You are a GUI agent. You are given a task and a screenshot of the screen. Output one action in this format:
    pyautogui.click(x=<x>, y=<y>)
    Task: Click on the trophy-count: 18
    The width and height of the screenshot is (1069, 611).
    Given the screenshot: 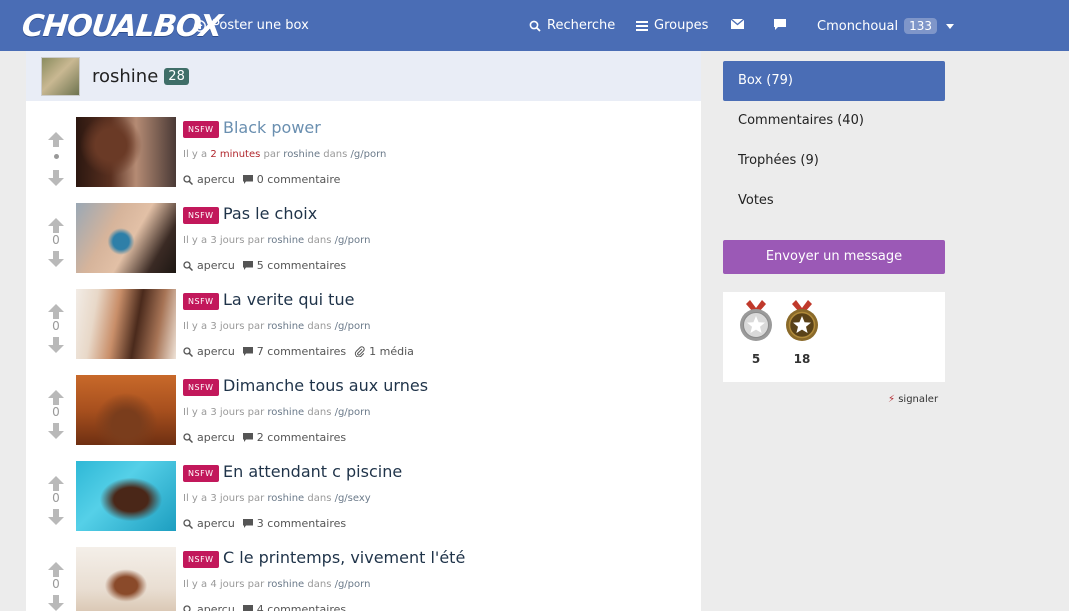 What is the action you would take?
    pyautogui.click(x=802, y=359)
    